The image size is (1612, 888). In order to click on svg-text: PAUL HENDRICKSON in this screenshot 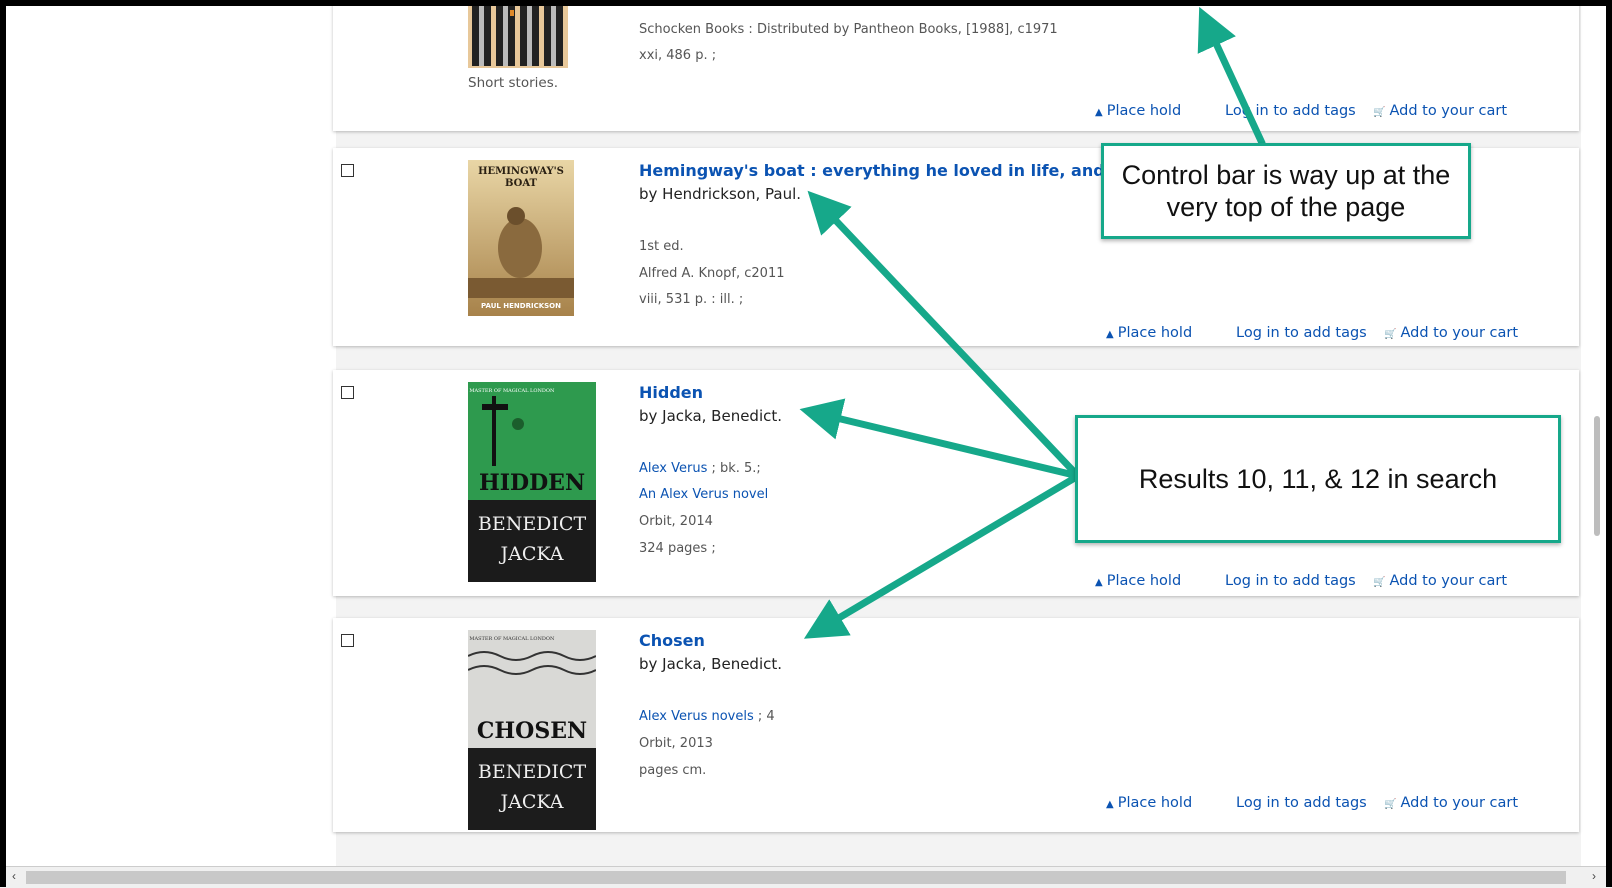, I will do `click(521, 306)`.